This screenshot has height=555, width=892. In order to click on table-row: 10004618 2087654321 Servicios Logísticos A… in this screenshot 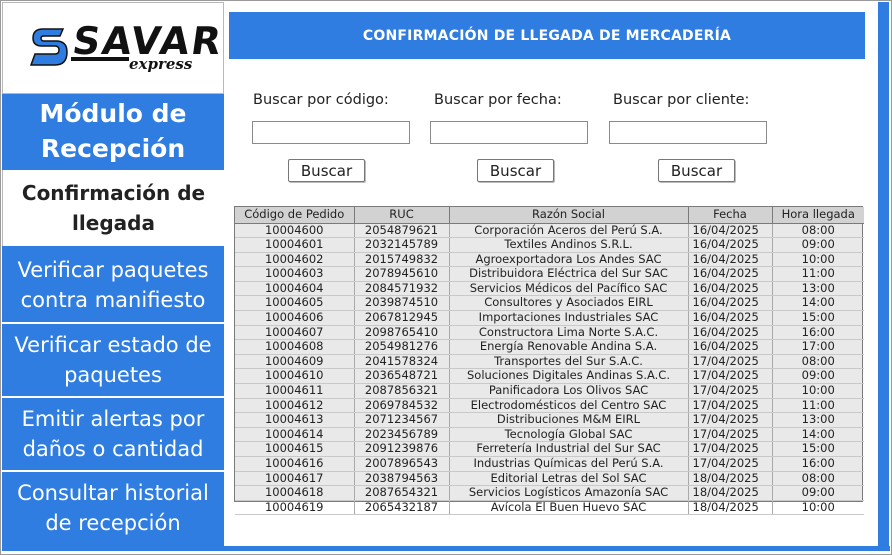, I will do `click(549, 493)`.